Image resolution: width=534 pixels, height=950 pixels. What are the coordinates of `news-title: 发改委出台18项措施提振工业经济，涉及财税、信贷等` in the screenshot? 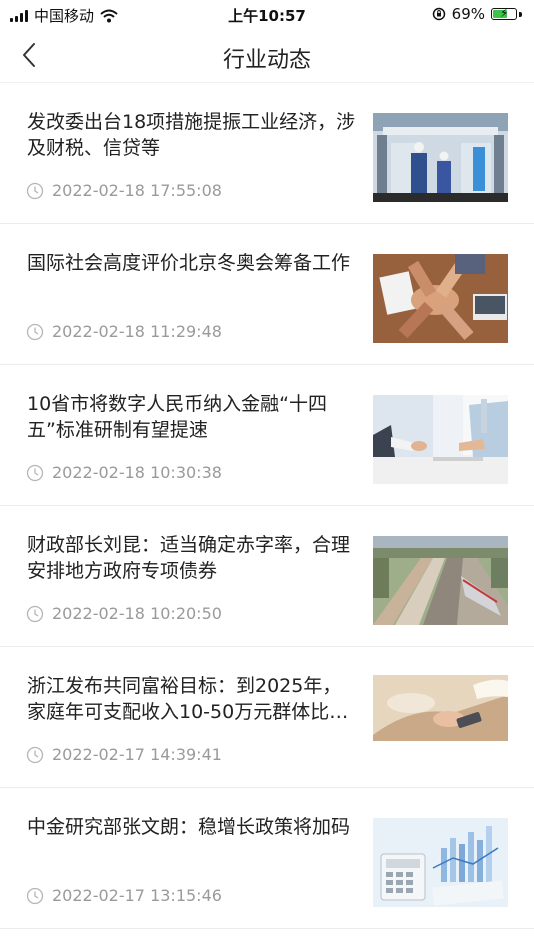 It's located at (192, 135).